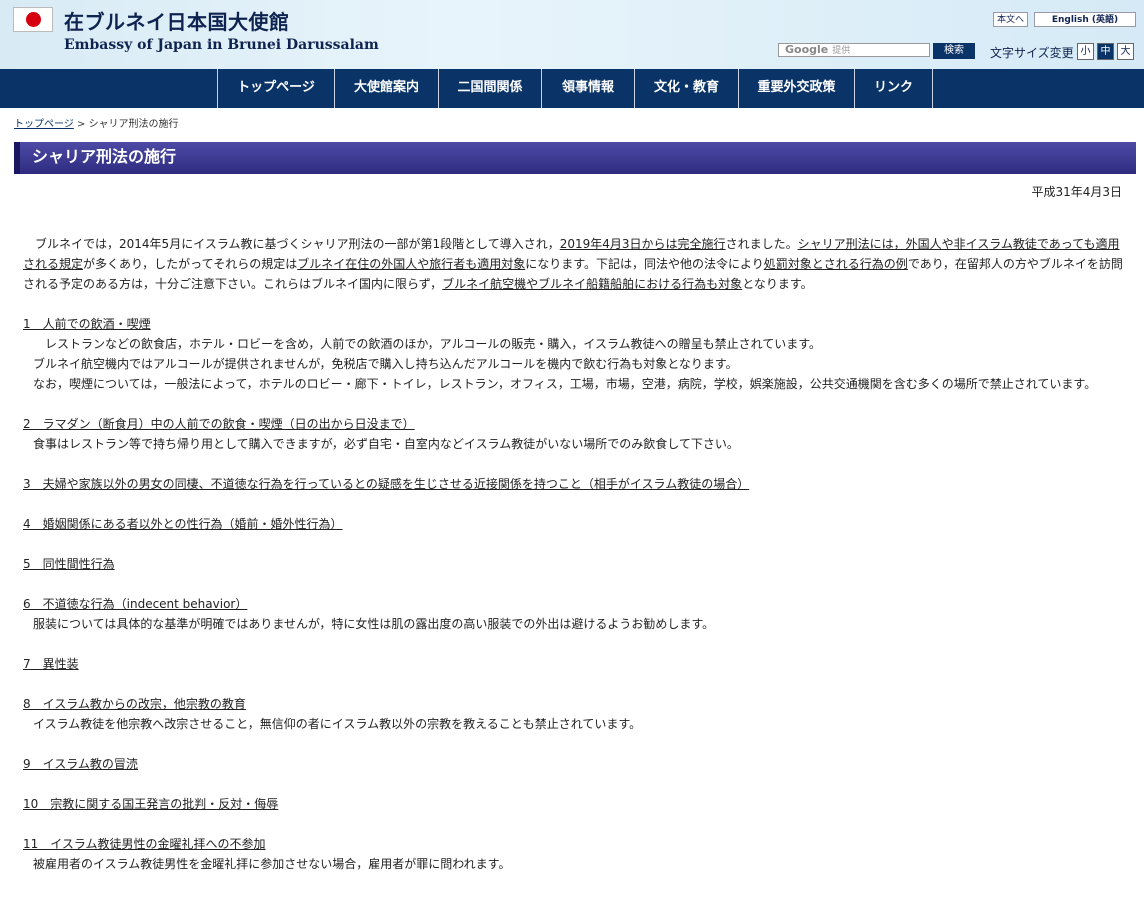 Image resolution: width=1144 pixels, height=905 pixels. What do you see at coordinates (44, 124) in the screenshot?
I see `breadcrumb-home-link: トップページ` at bounding box center [44, 124].